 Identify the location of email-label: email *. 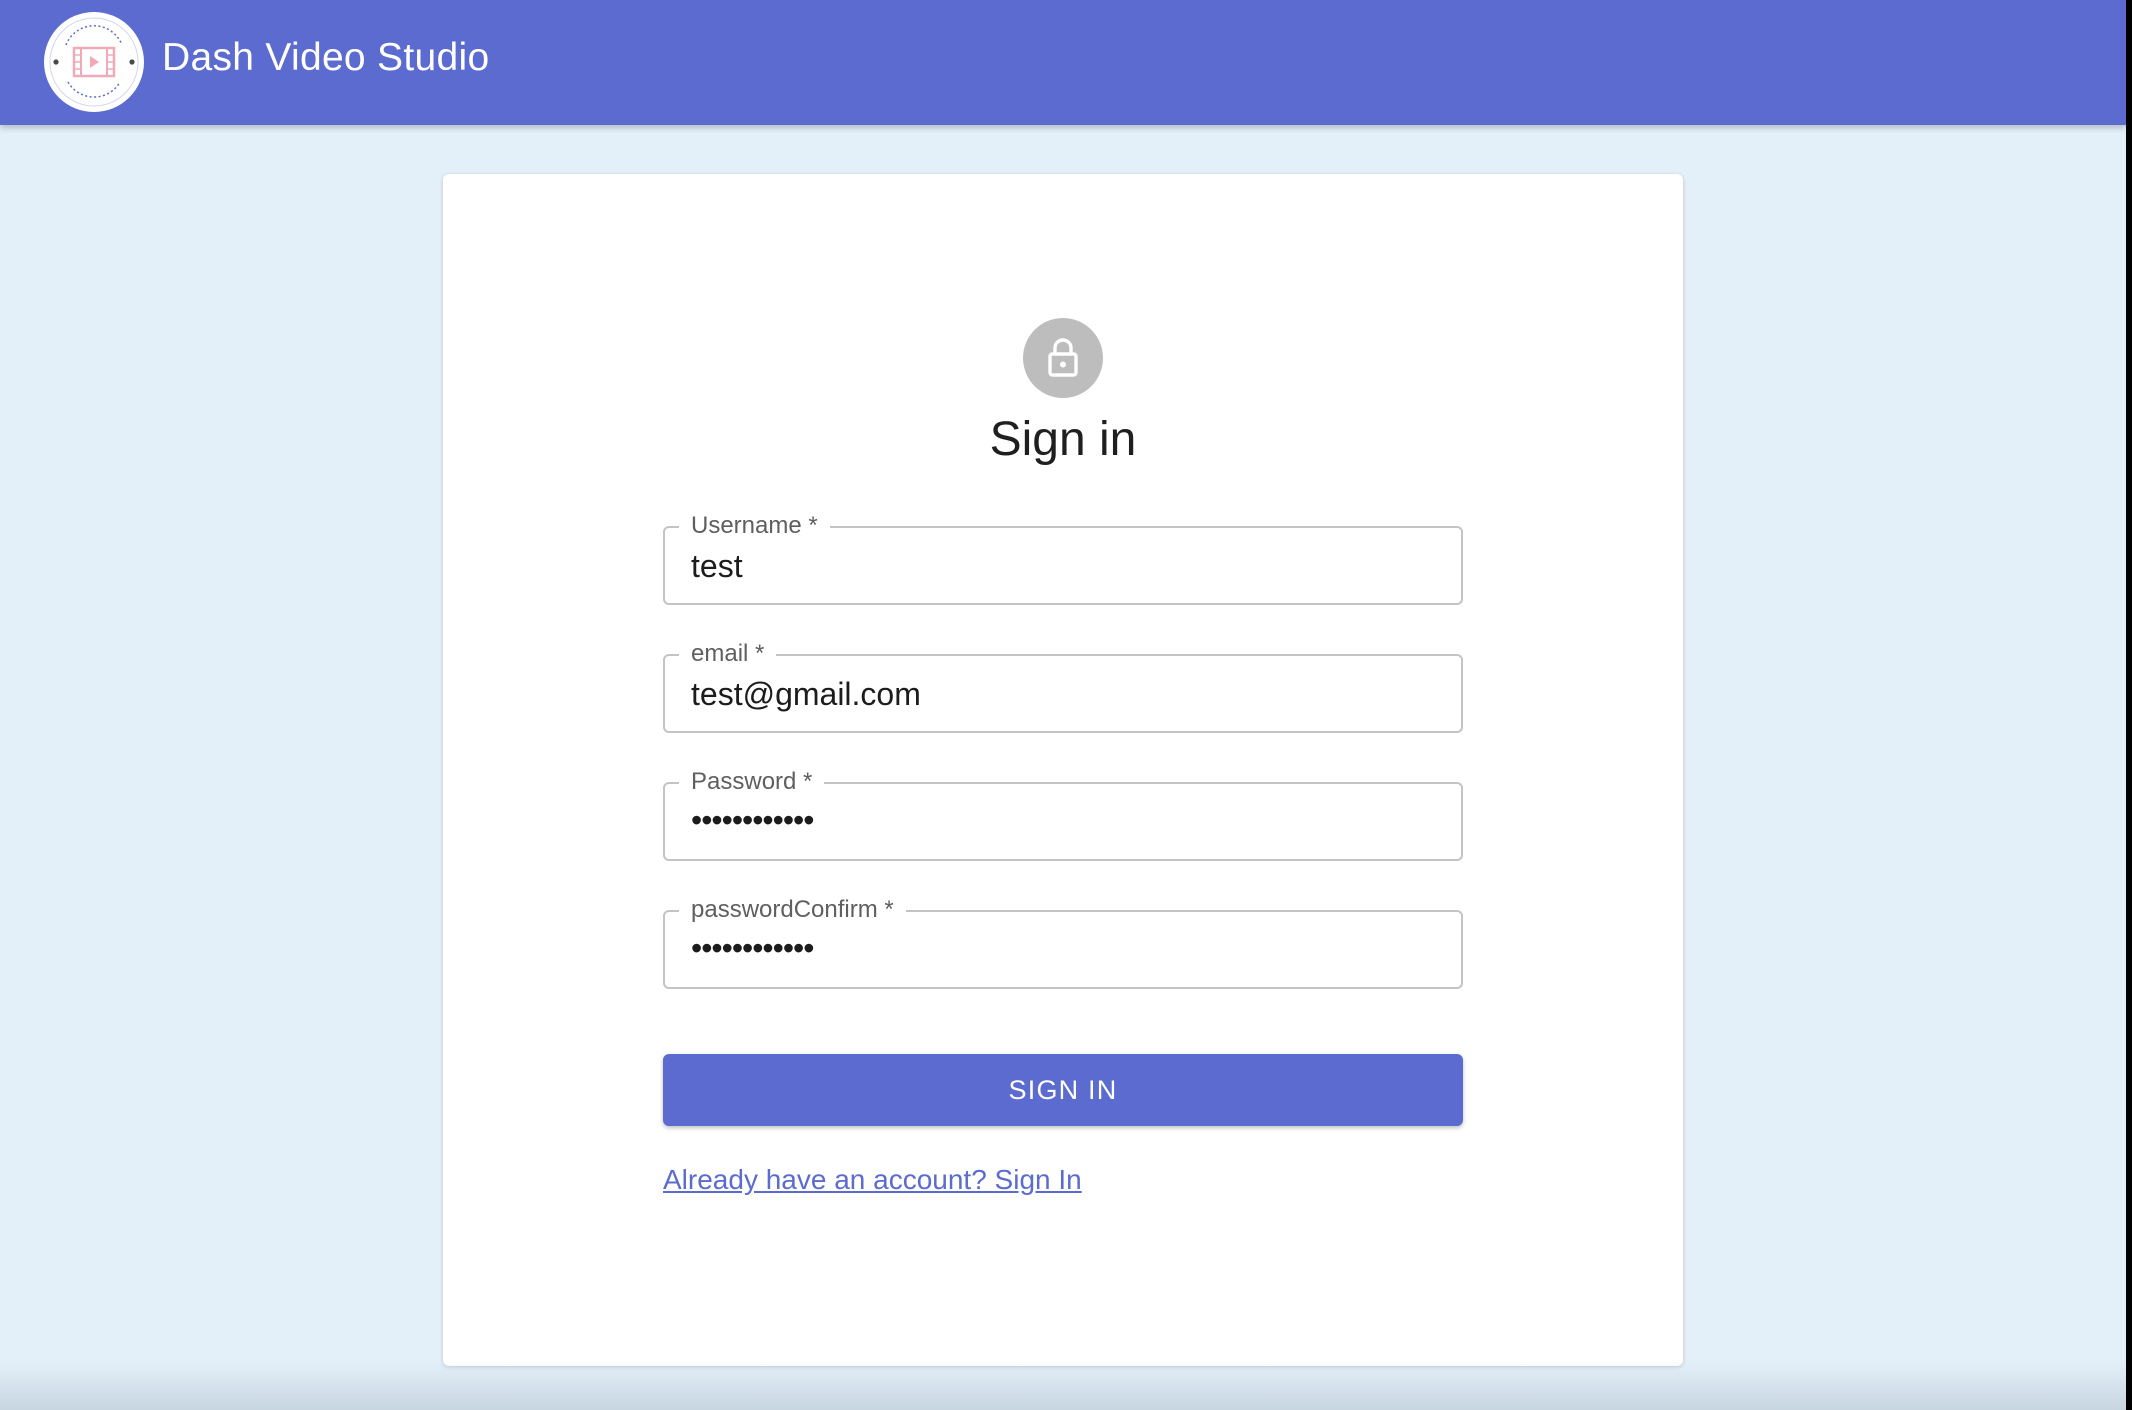
(728, 654).